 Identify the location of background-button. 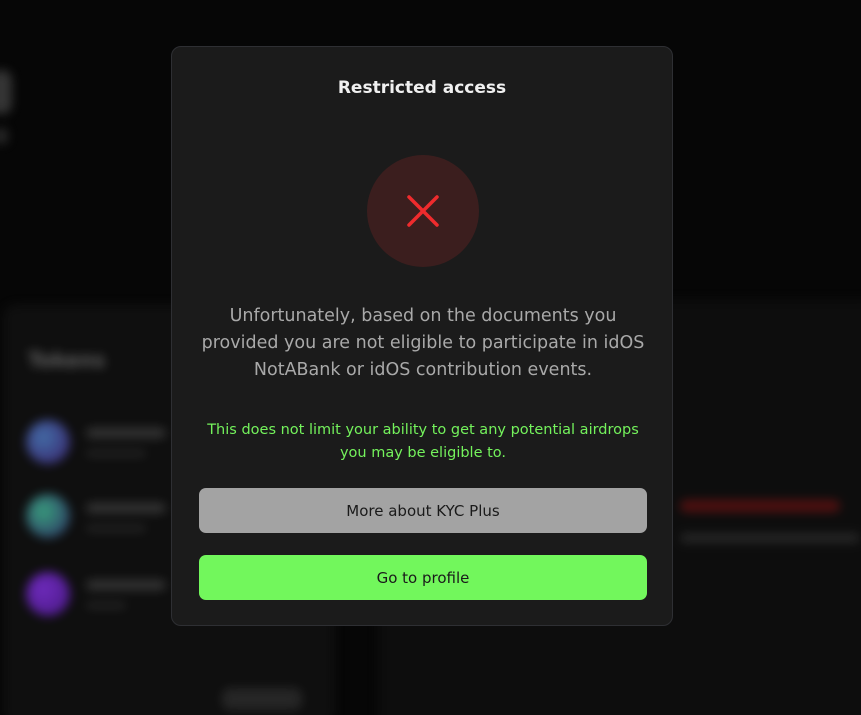
(262, 699).